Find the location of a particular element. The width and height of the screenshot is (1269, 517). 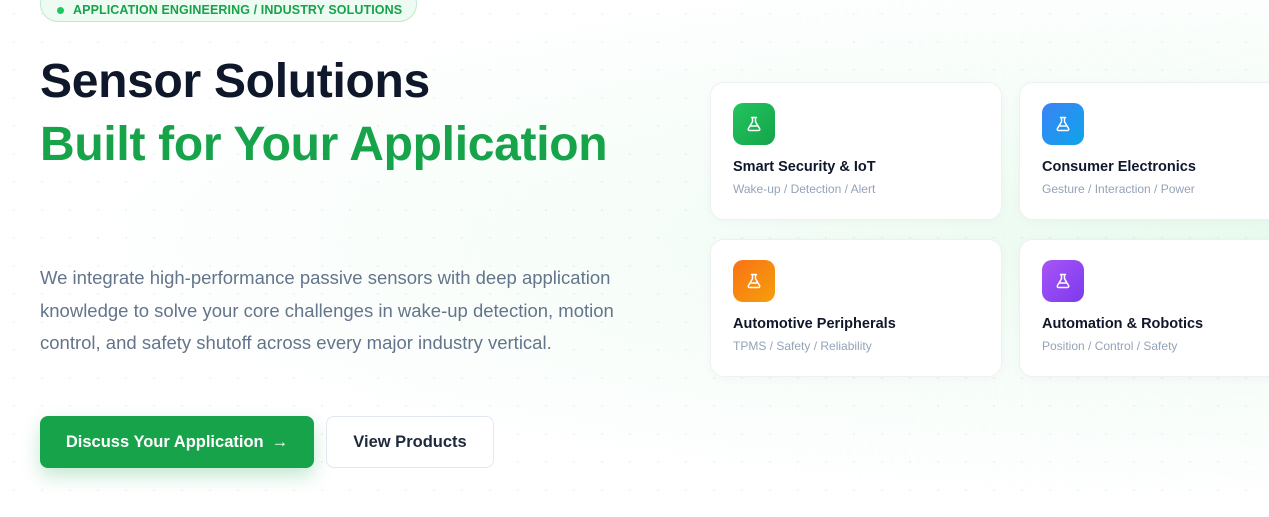

card-title: Consumer Electronics is located at coordinates (1119, 167).